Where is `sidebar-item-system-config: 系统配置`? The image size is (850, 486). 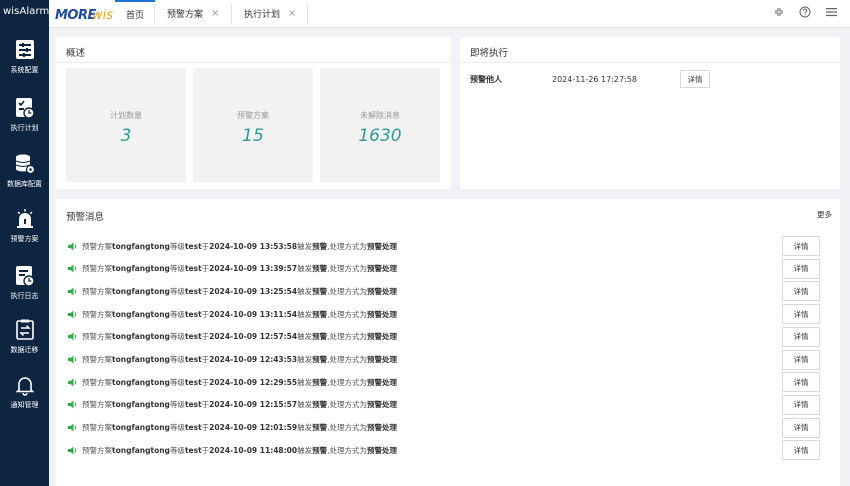
sidebar-item-system-config: 系统配置 is located at coordinates (24, 63).